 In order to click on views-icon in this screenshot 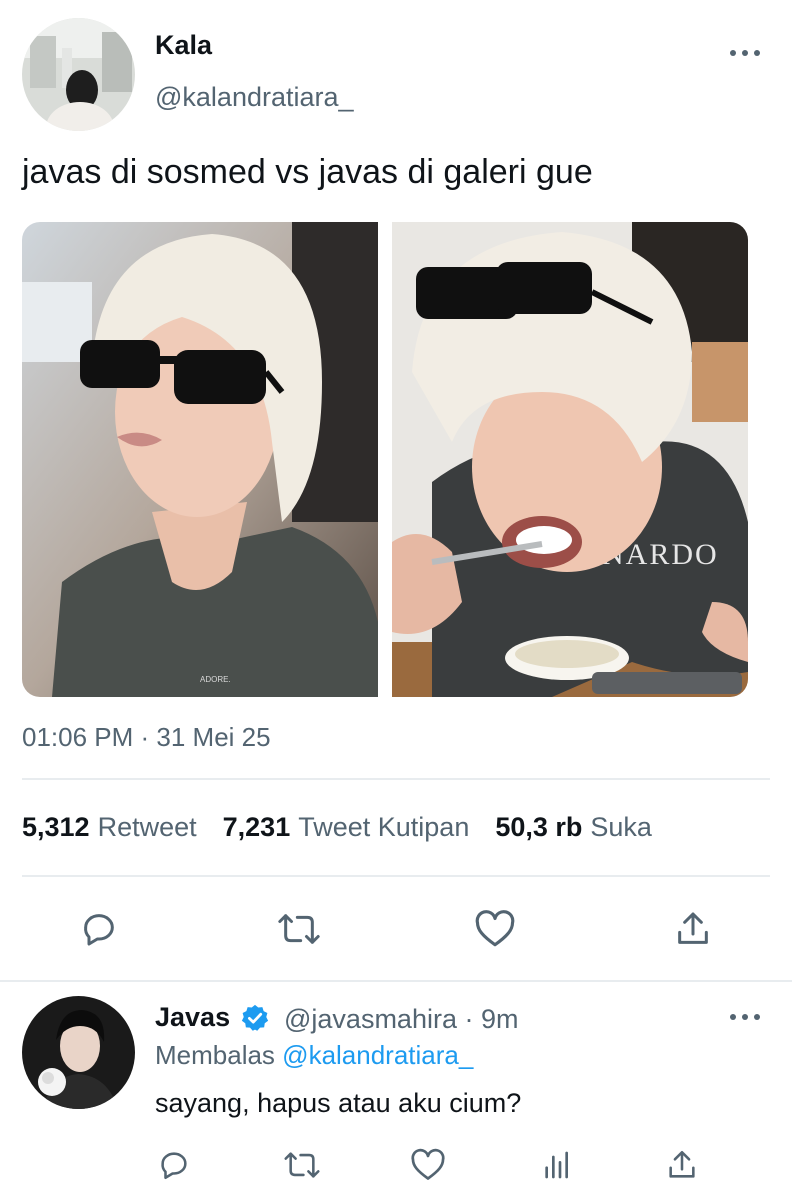, I will do `click(556, 1165)`.